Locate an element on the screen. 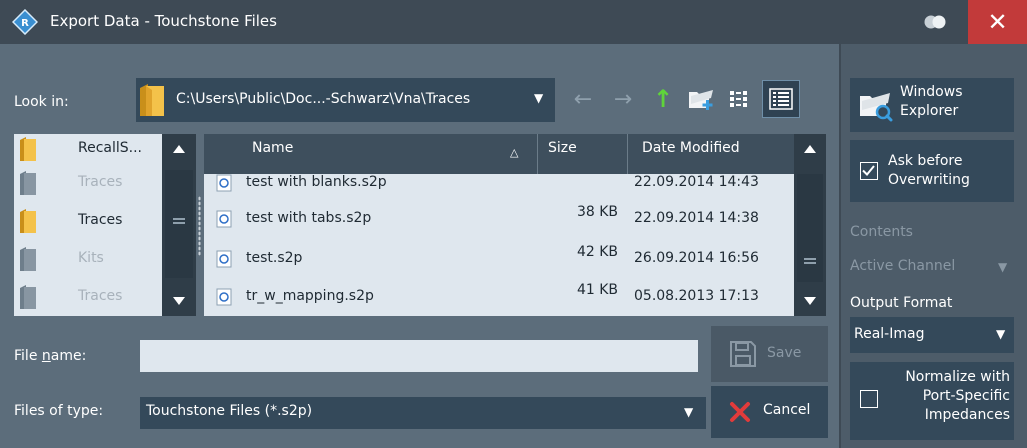 The height and width of the screenshot is (448, 1027). scroll-up-icon is located at coordinates (810, 149).